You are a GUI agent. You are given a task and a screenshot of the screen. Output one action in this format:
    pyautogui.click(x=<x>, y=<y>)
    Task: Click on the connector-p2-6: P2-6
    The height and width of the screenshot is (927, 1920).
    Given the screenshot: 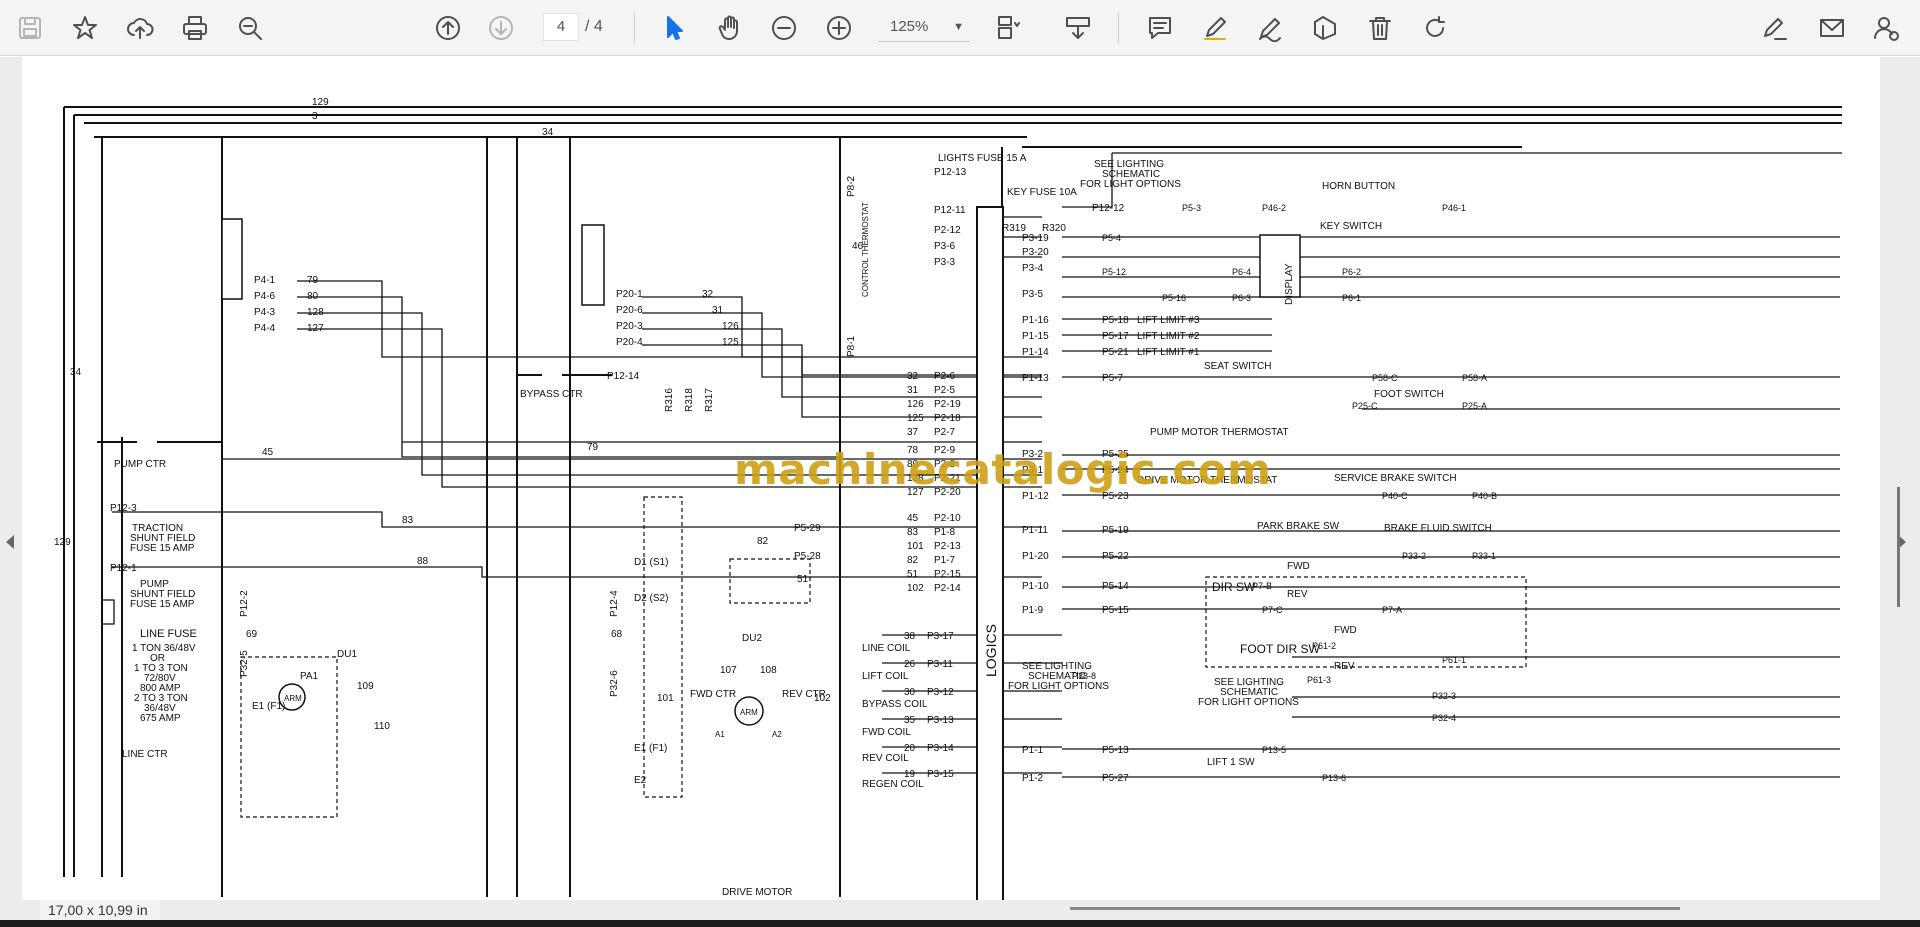 What is the action you would take?
    pyautogui.click(x=945, y=376)
    